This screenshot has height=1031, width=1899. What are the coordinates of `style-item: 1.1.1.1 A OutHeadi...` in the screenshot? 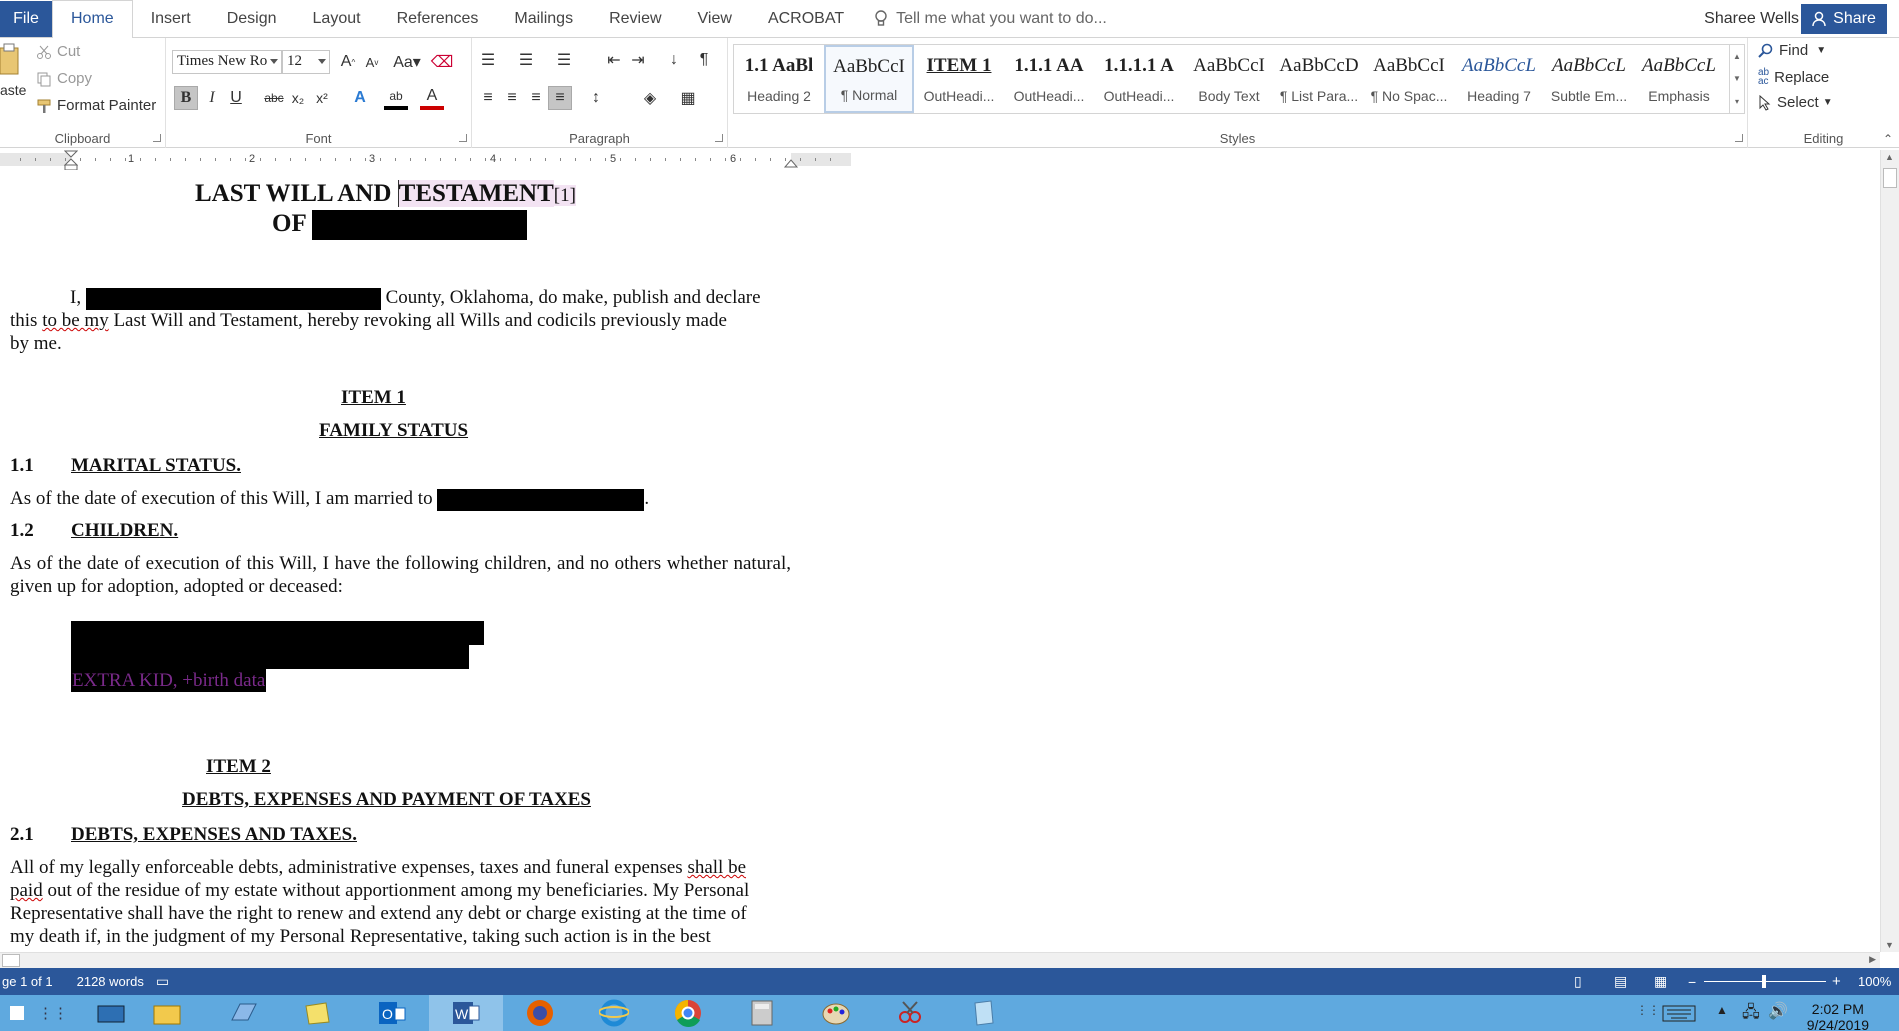 It's located at (1139, 79).